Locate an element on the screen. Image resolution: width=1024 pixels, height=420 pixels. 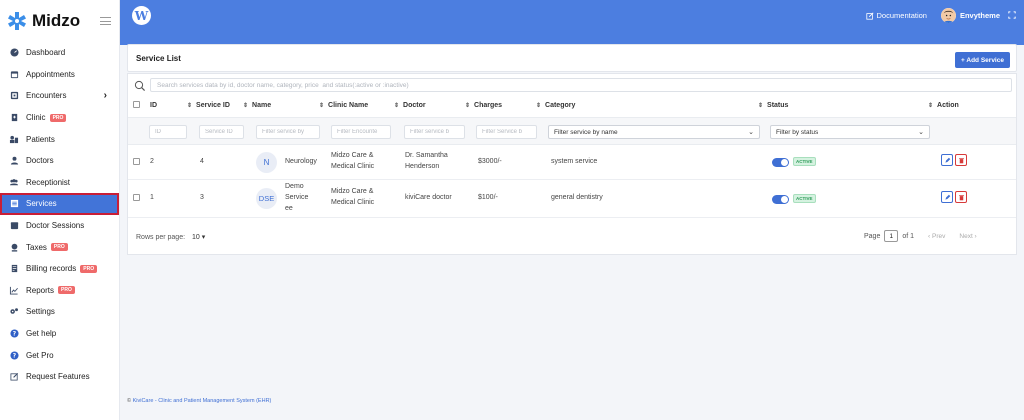
sidebar-item-doctors: Doctors is located at coordinates (59, 161).